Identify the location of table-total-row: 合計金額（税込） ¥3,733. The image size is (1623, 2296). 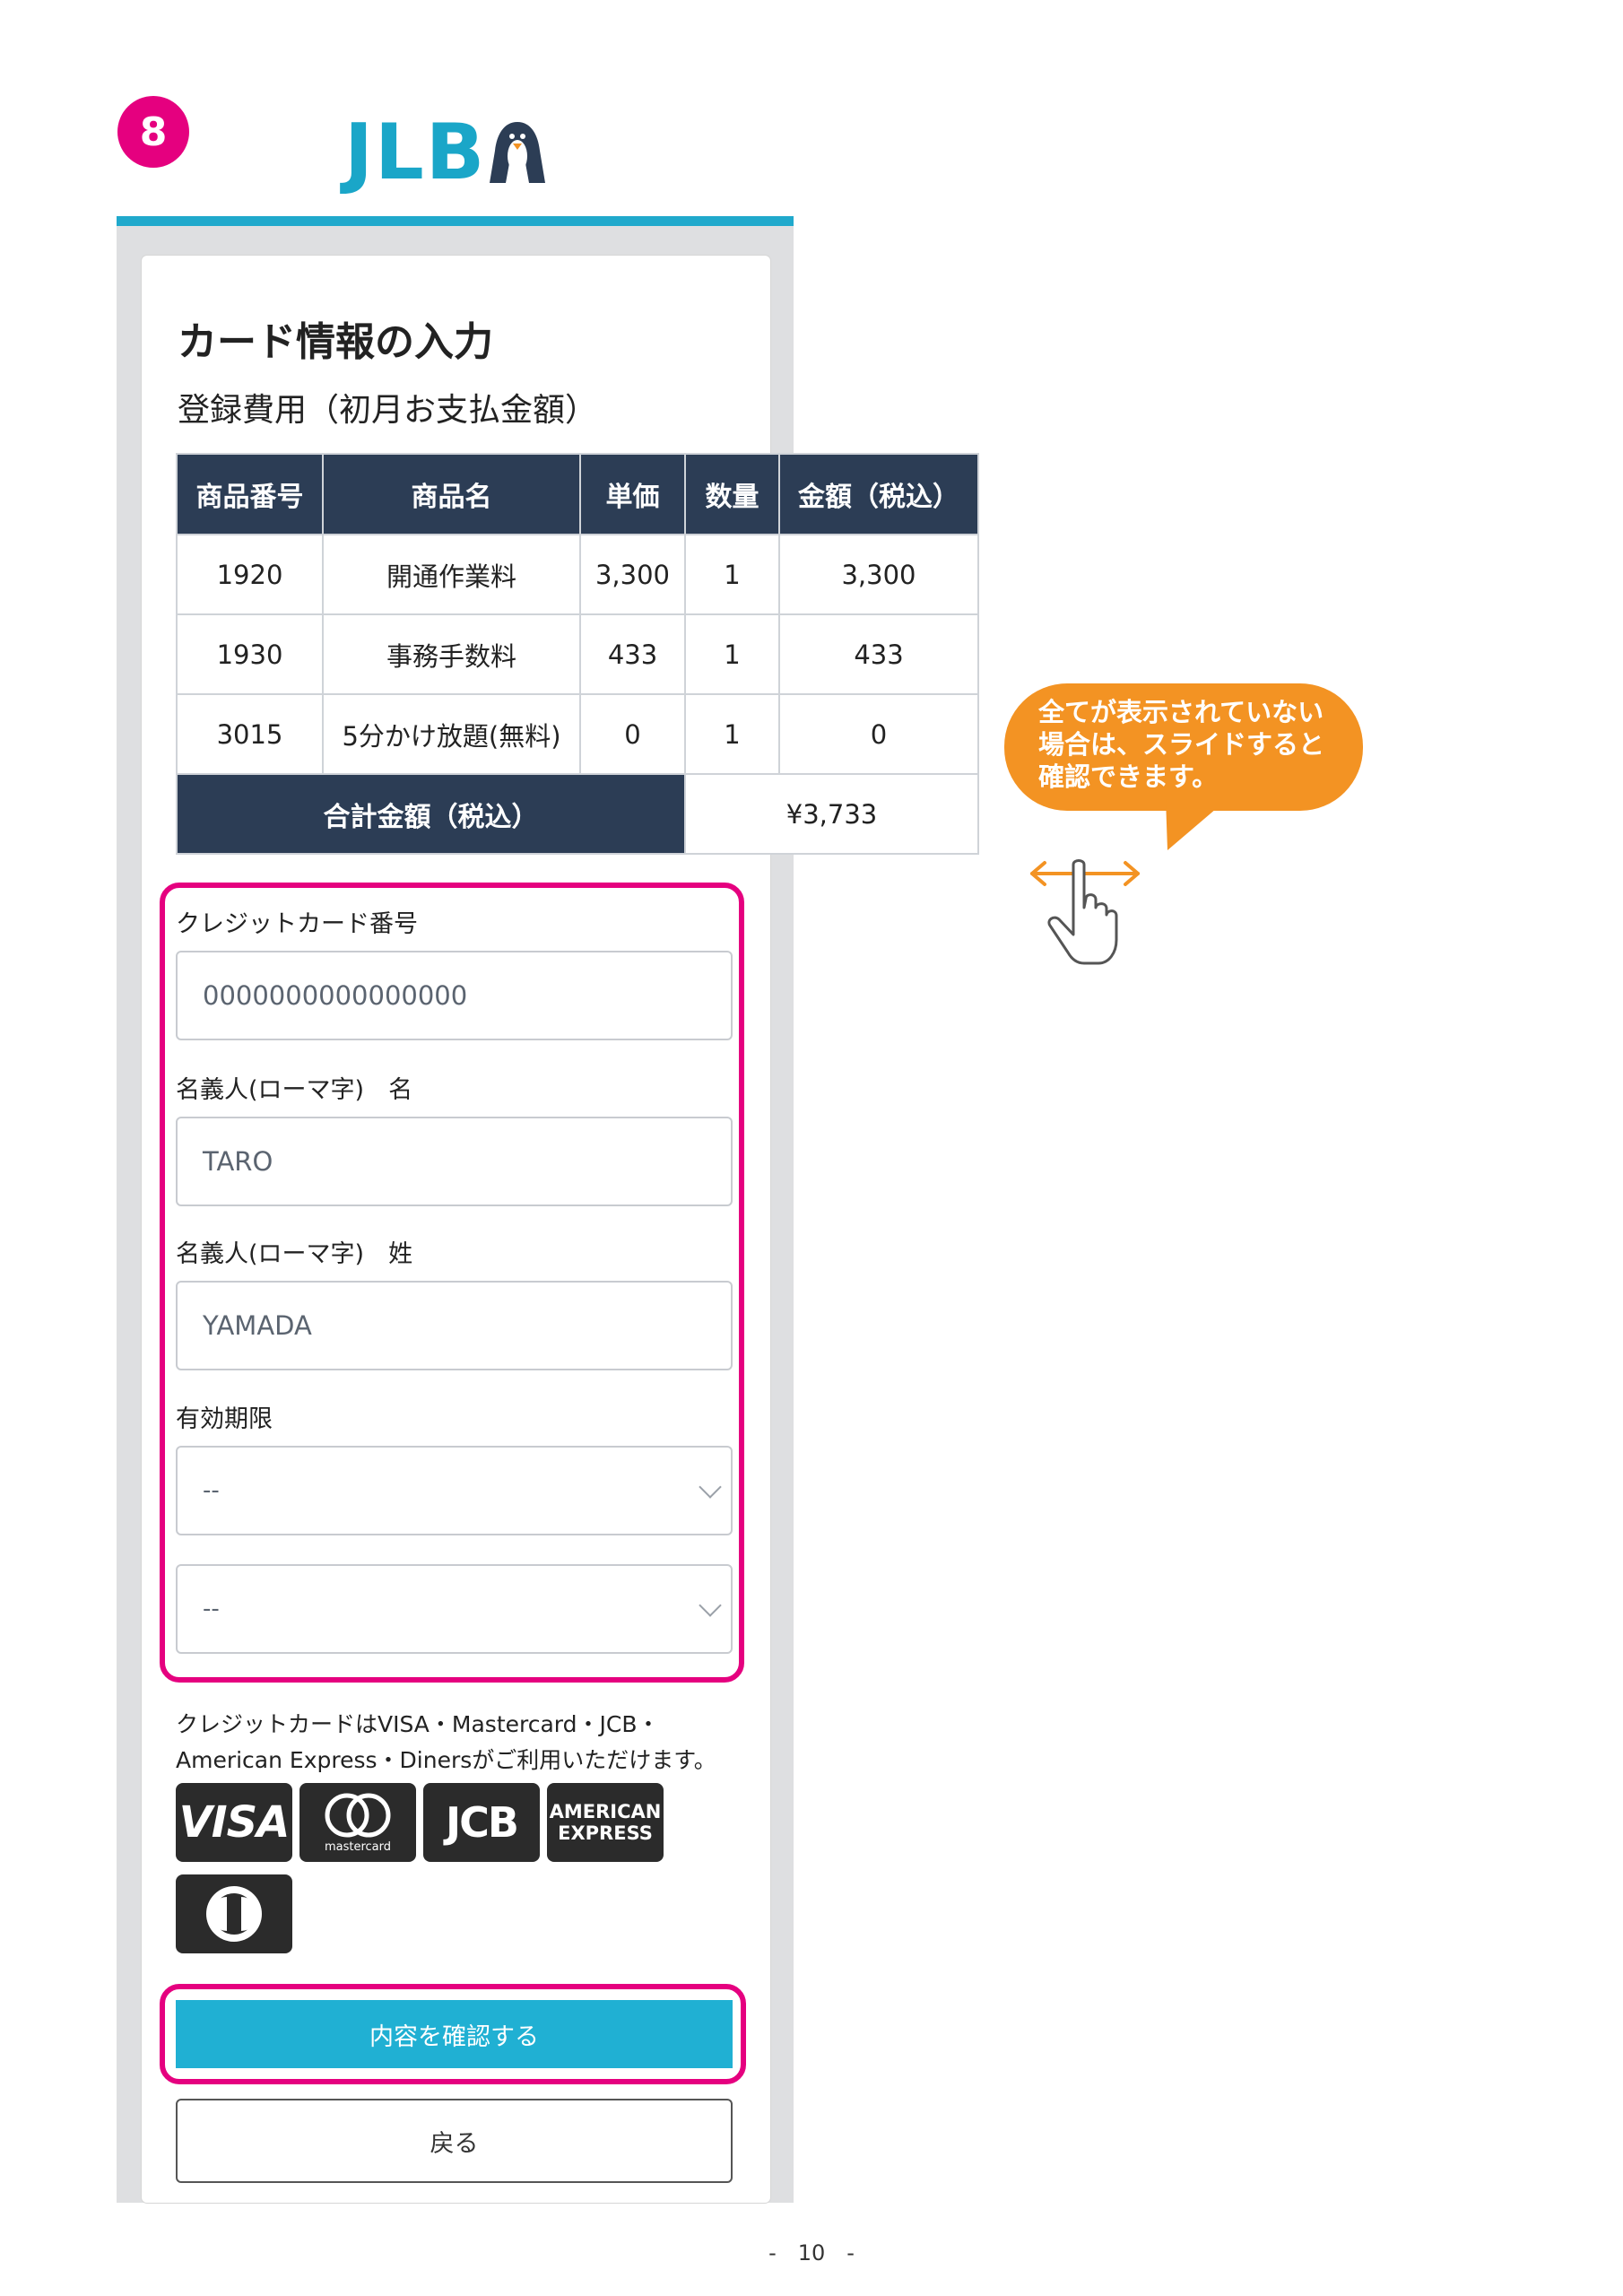
(577, 814).